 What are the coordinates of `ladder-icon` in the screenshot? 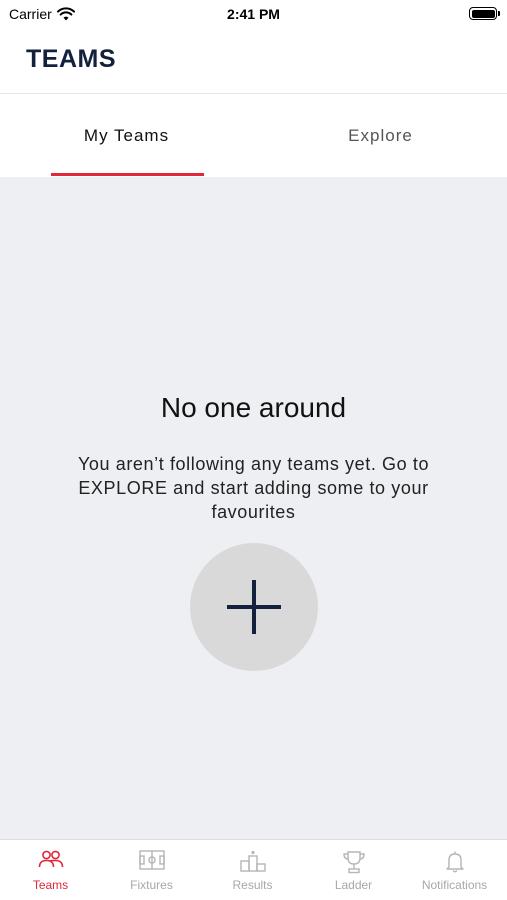 It's located at (353, 862).